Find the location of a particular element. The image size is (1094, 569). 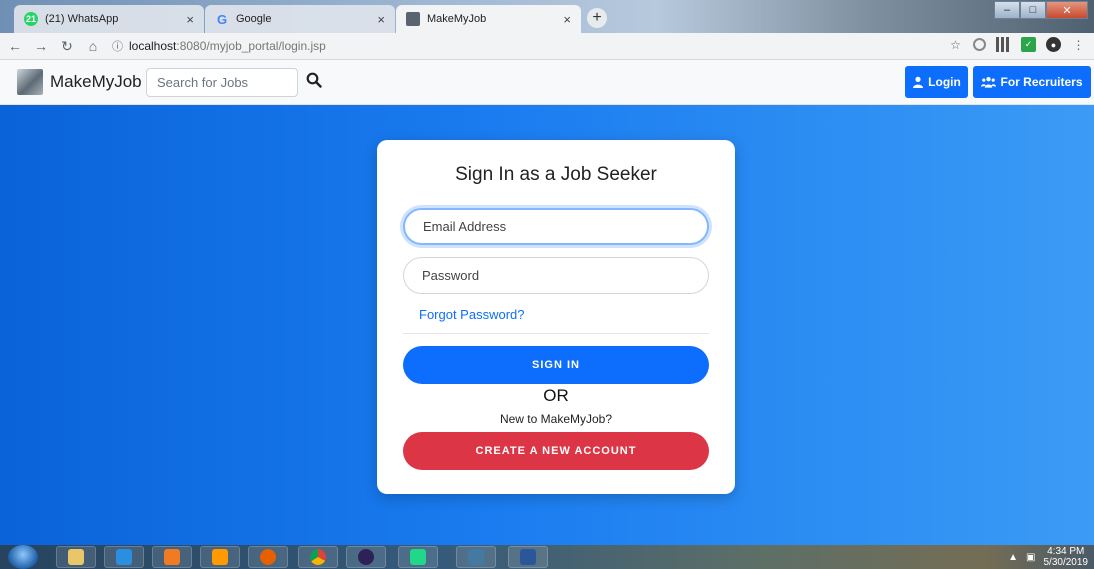

eclipse-icon is located at coordinates (366, 557).